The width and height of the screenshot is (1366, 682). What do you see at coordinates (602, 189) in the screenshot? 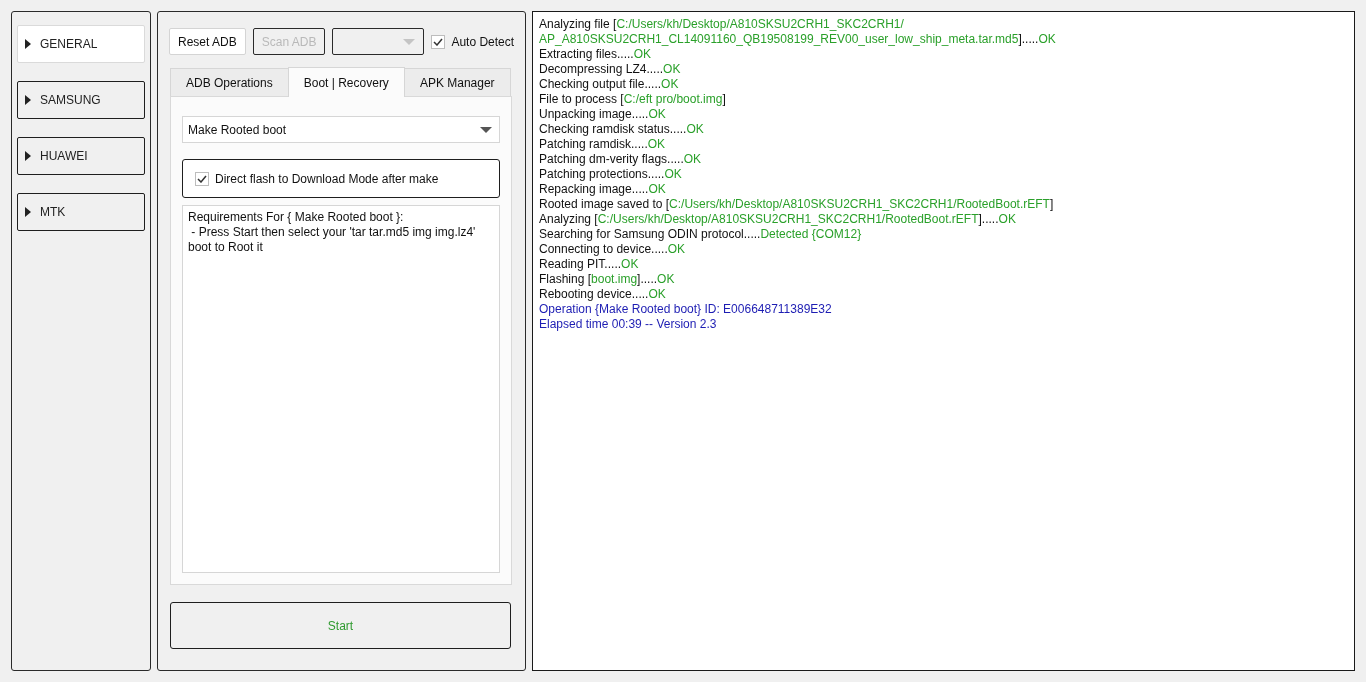
I see `log-line: Repacking image.....OK` at bounding box center [602, 189].